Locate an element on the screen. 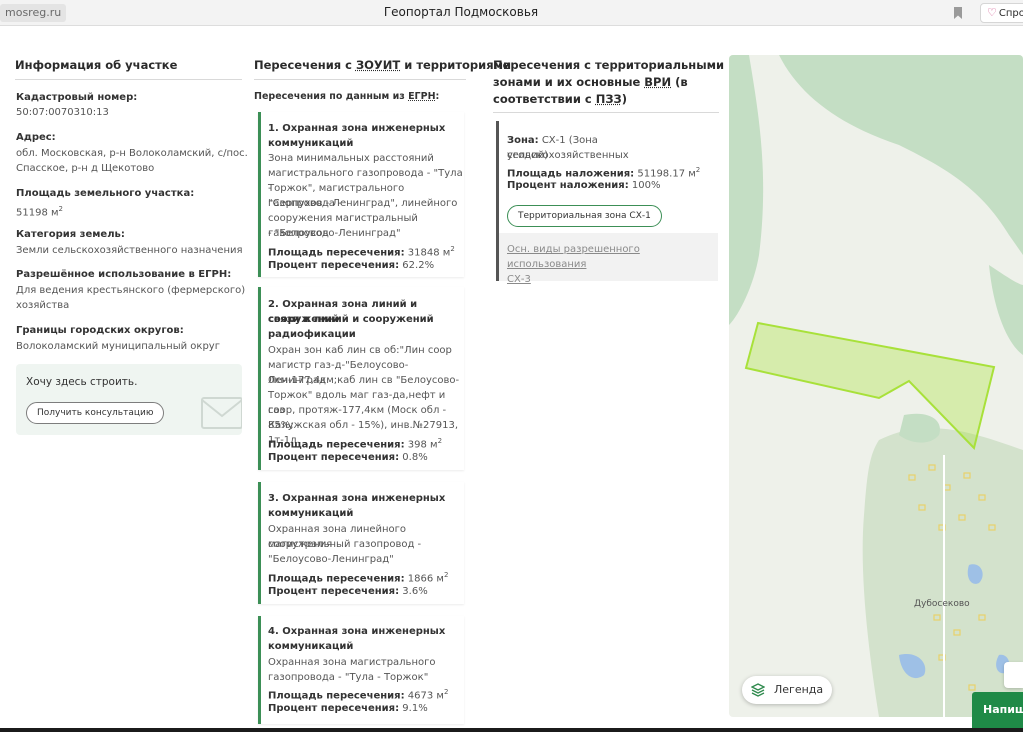  card-description: "Белоусово-Ленинград" is located at coordinates (331, 559).